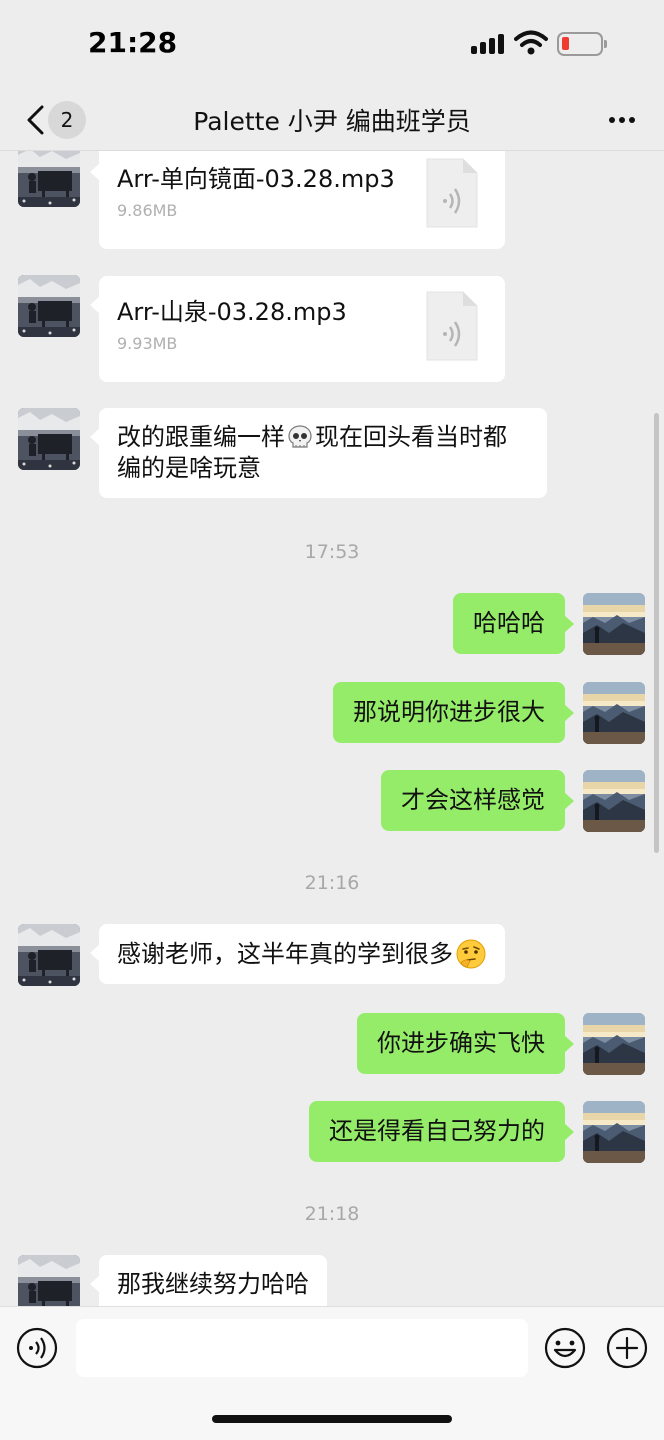 This screenshot has width=664, height=1440. I want to click on message-bubble-outgoing: 你进步确实飞快, so click(465, 1043).